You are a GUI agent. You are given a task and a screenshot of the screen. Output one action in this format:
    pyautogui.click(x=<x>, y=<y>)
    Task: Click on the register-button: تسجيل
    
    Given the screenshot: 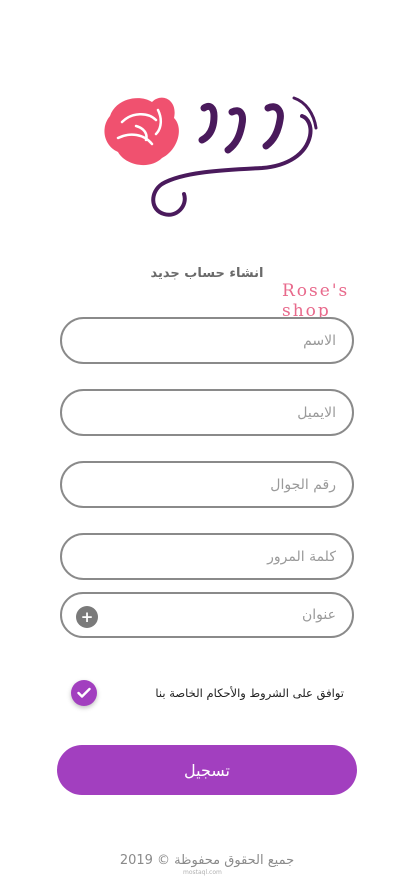 What is the action you would take?
    pyautogui.click(x=207, y=770)
    